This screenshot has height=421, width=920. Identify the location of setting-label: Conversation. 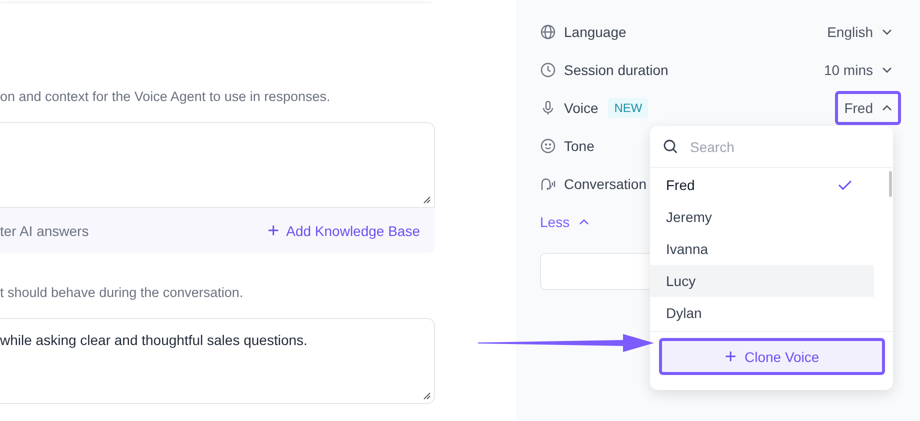
(605, 184).